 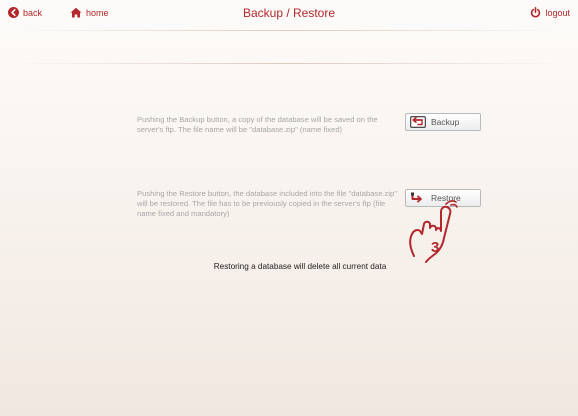 What do you see at coordinates (418, 122) in the screenshot?
I see `backup-arrow-icon` at bounding box center [418, 122].